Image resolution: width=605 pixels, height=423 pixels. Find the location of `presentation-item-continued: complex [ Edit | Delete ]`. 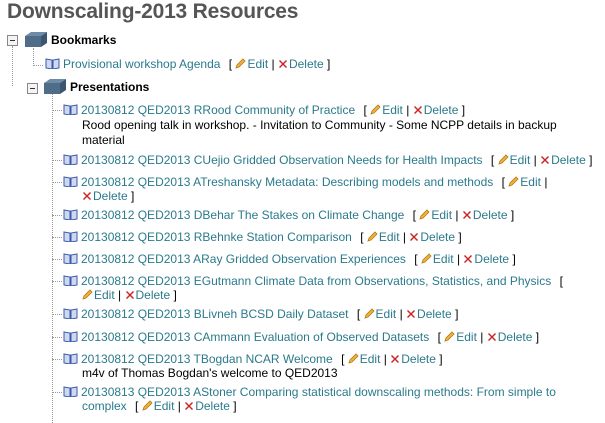

presentation-item-continued: complex [ Edit | Delete ] is located at coordinates (159, 406).